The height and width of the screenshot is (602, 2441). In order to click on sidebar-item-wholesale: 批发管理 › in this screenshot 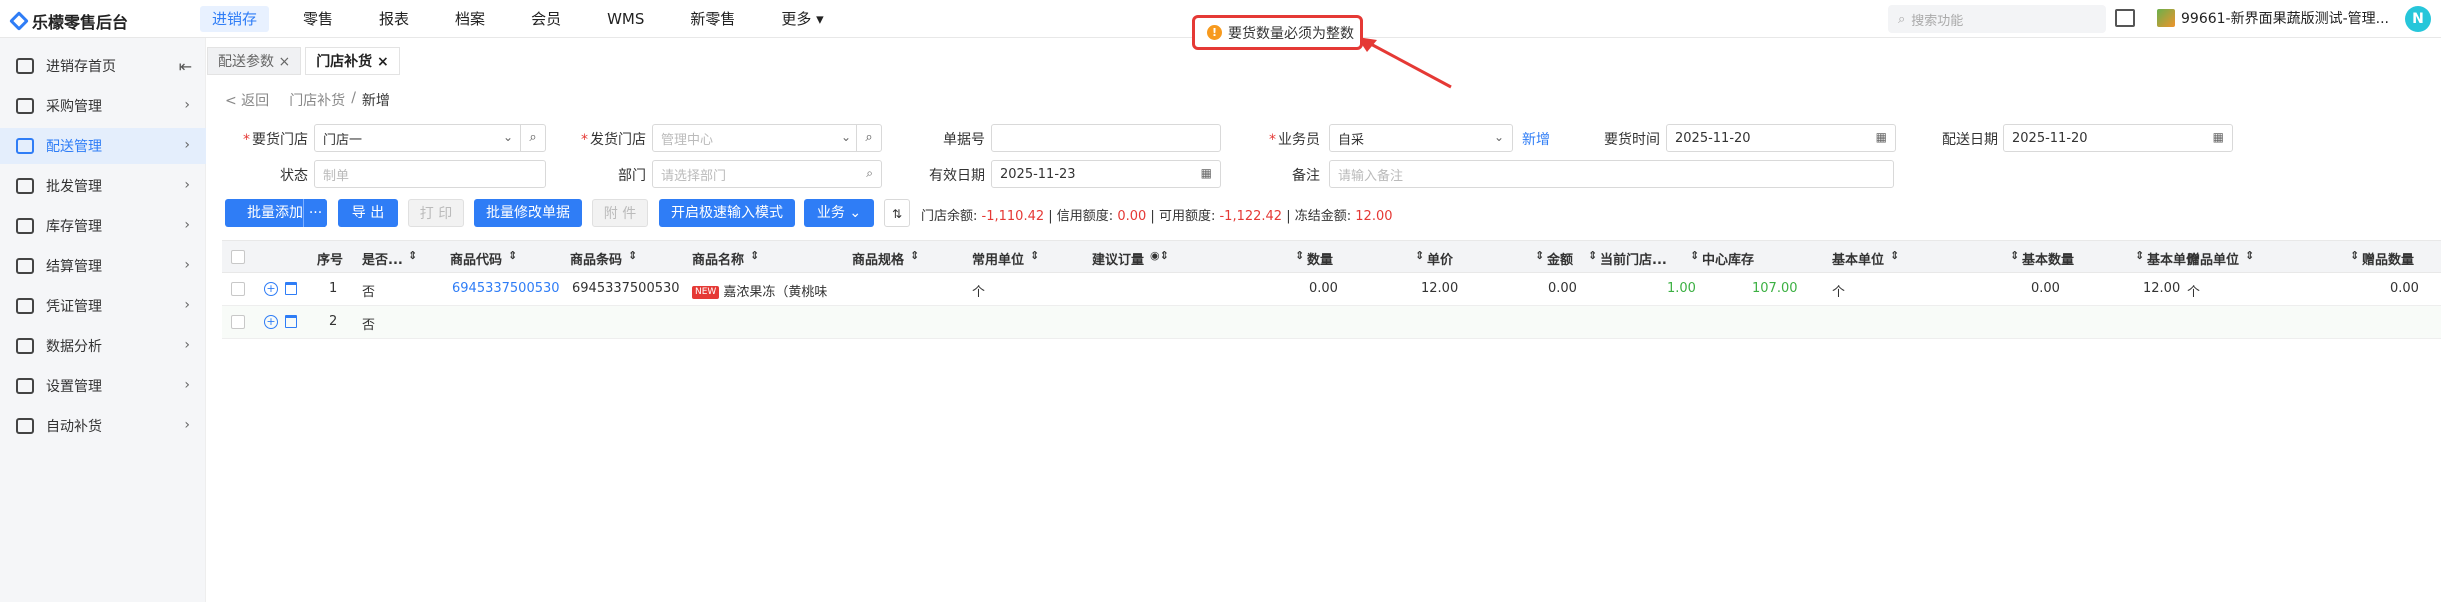, I will do `click(103, 186)`.